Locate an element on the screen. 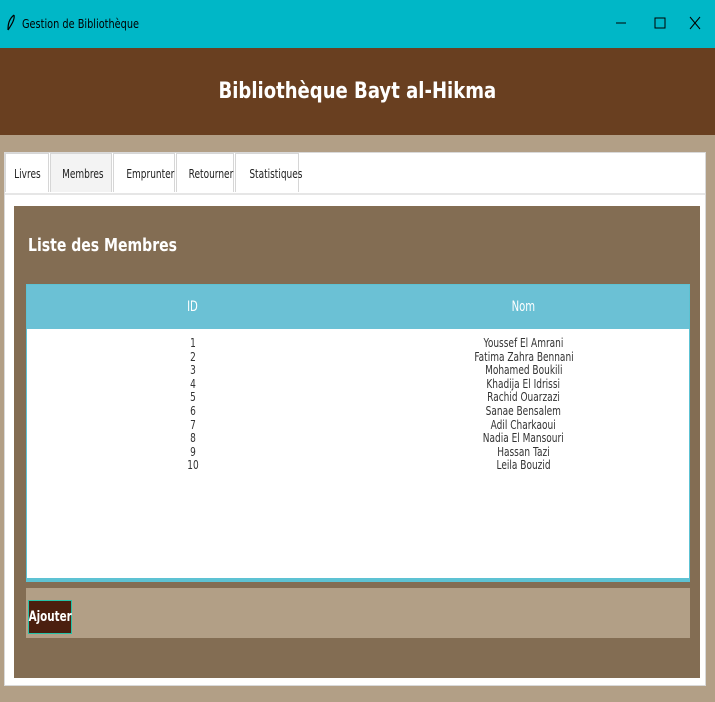 The height and width of the screenshot is (702, 715). table-border is located at coordinates (358, 579).